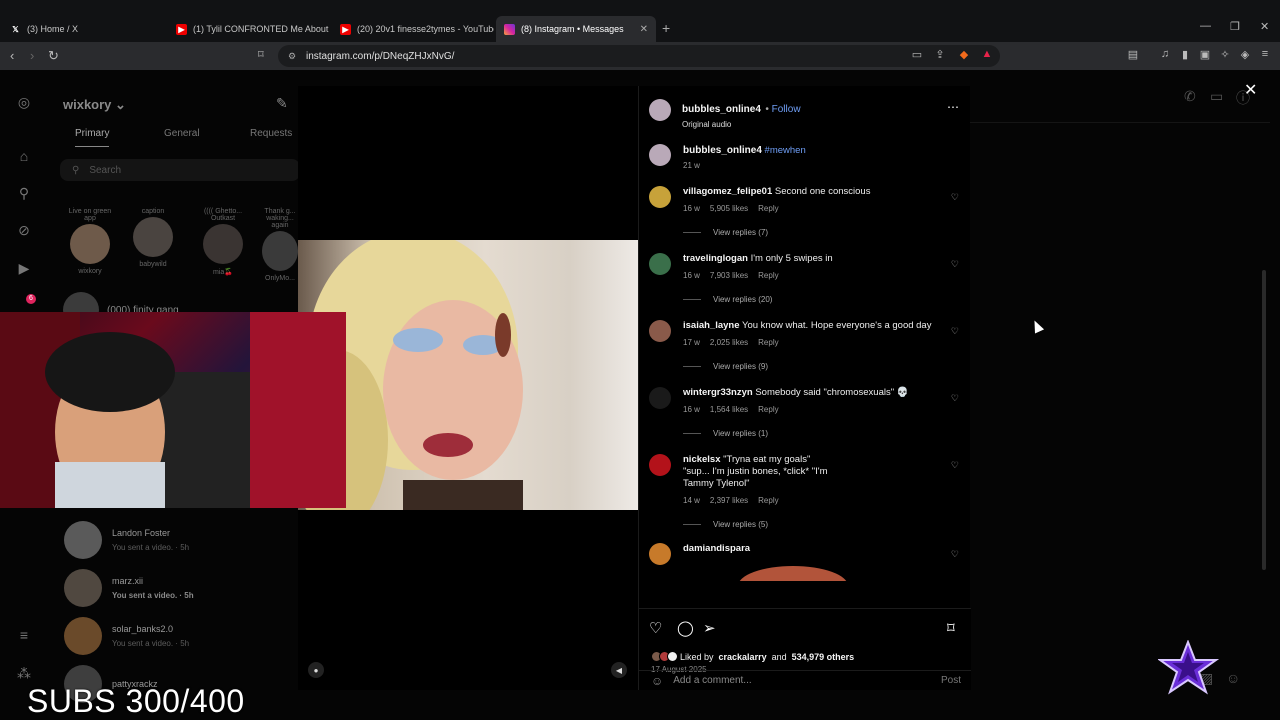 The width and height of the screenshot is (1280, 720). I want to click on like-icon: ♡, so click(655, 628).